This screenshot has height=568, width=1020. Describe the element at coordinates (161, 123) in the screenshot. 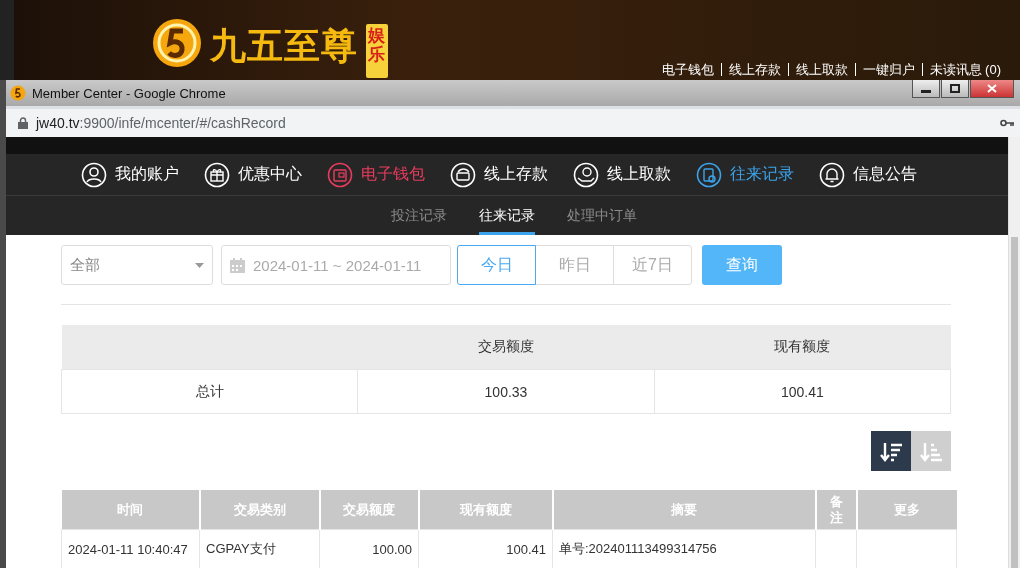

I see `address-field: jw40.tv:9900/infe/mcenter/#/cashRecord` at that location.